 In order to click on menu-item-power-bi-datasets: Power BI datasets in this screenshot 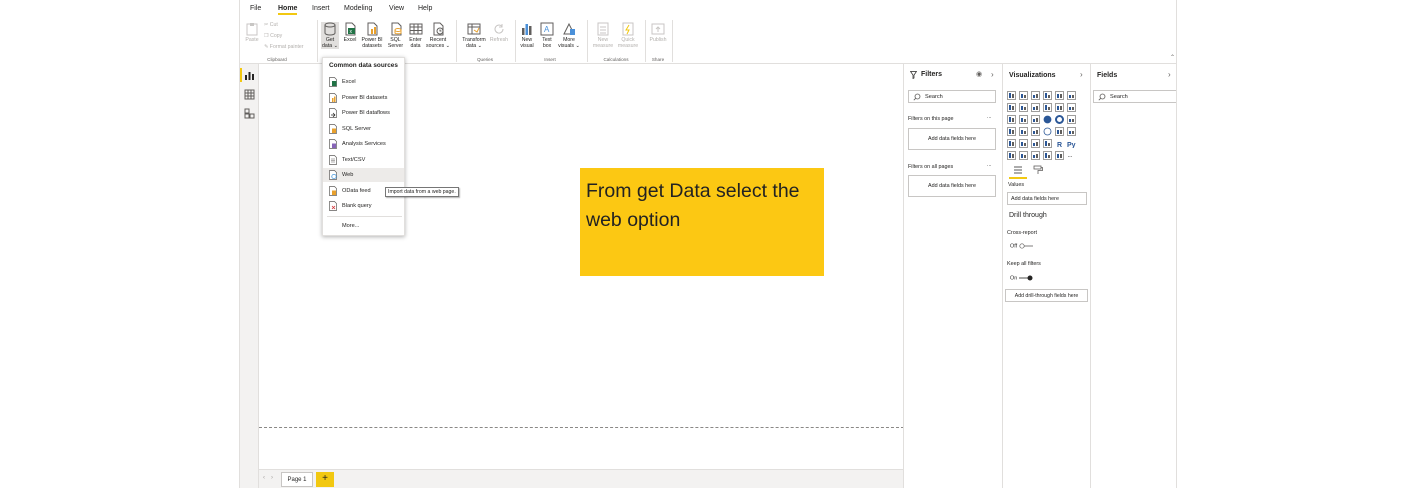, I will do `click(363, 98)`.